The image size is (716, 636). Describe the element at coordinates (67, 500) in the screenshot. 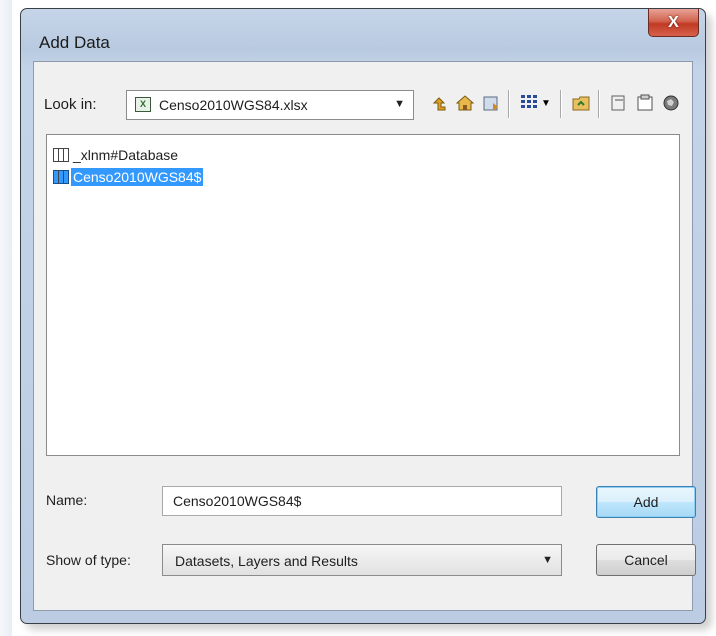

I see `name-label: Name:` at that location.